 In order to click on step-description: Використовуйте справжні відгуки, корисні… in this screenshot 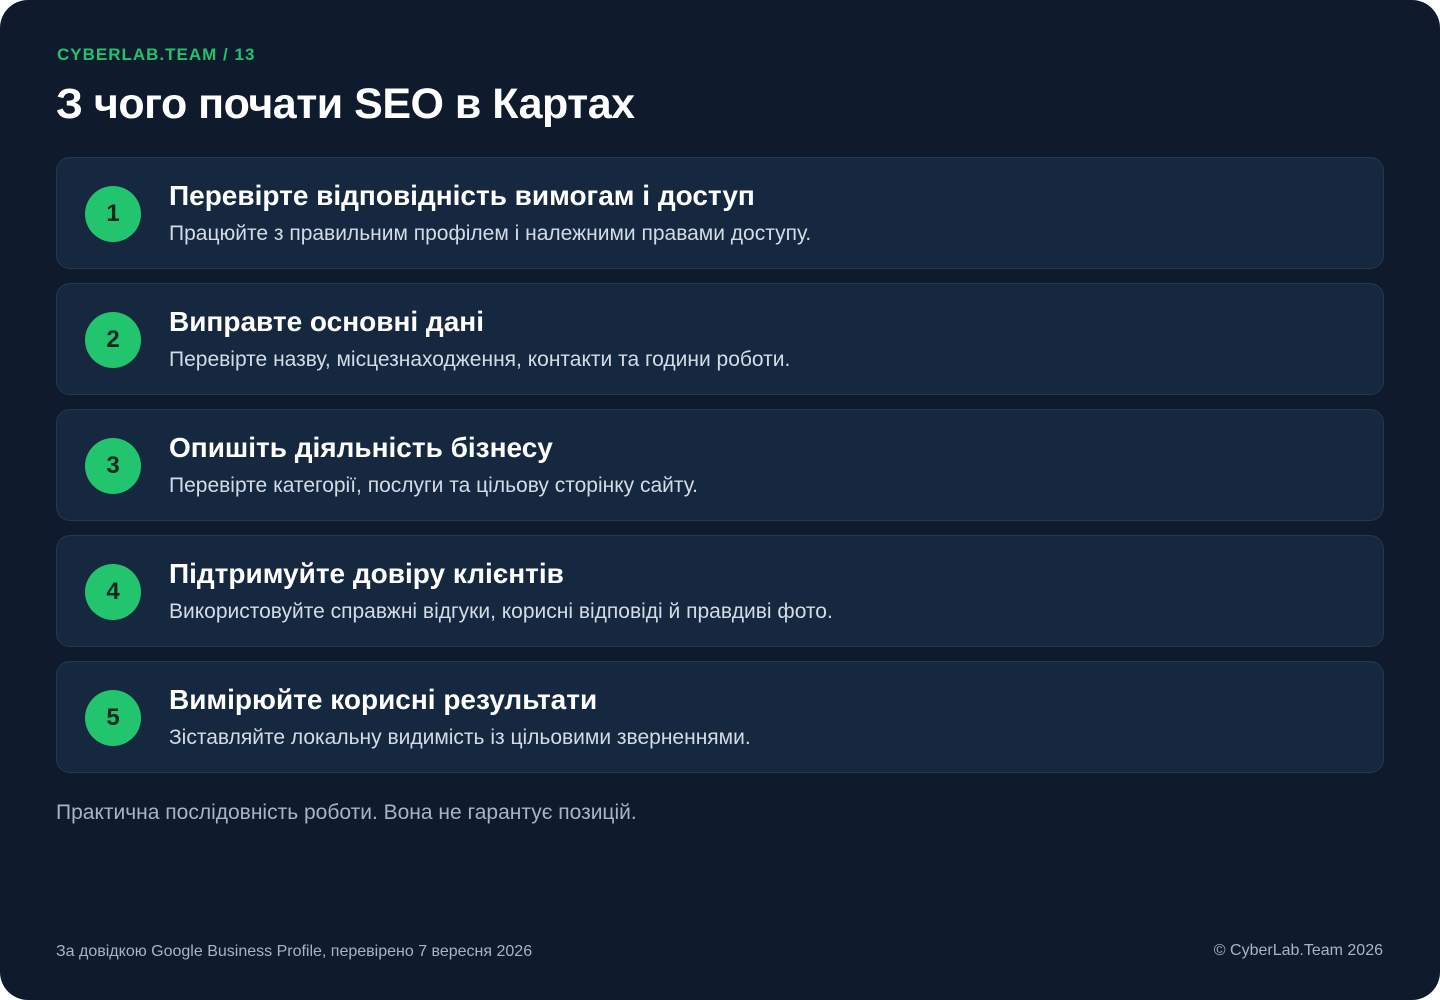, I will do `click(501, 611)`.